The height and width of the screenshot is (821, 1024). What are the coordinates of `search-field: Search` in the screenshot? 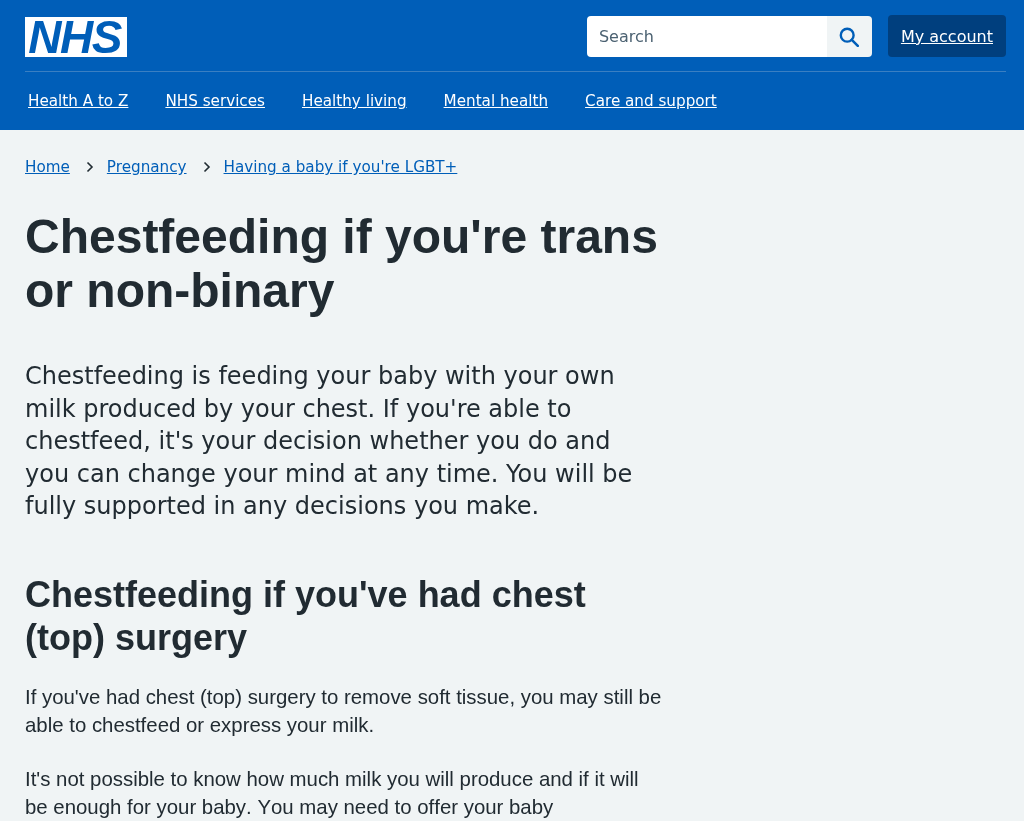 It's located at (706, 36).